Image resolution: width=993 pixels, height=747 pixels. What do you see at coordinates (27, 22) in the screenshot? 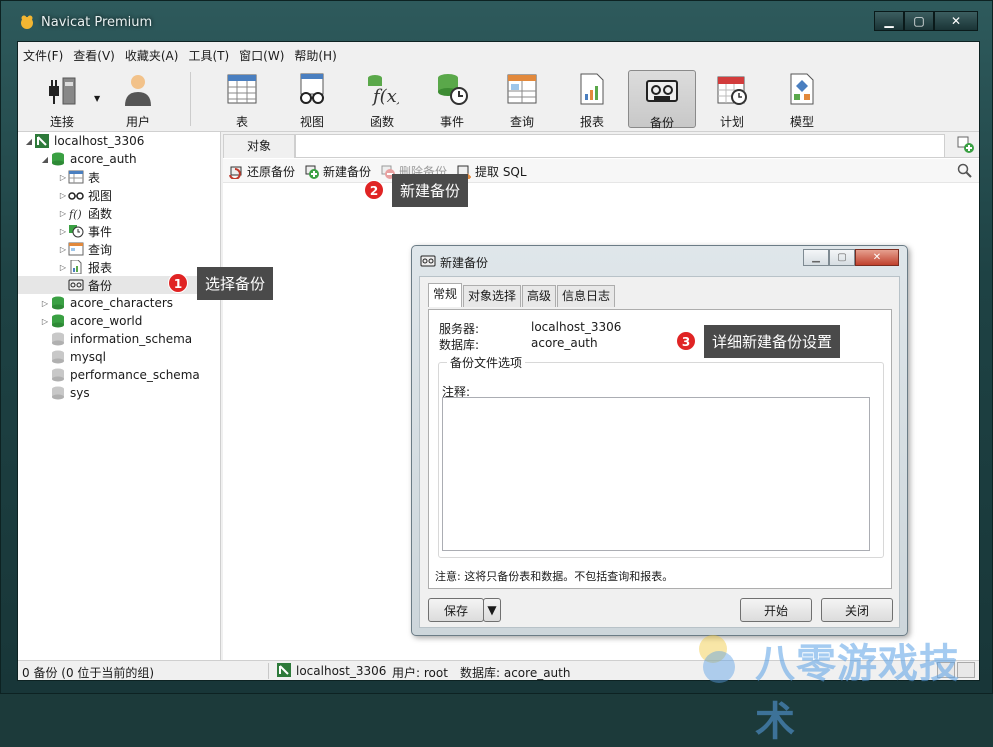
I see `navicat-logo-icon` at bounding box center [27, 22].